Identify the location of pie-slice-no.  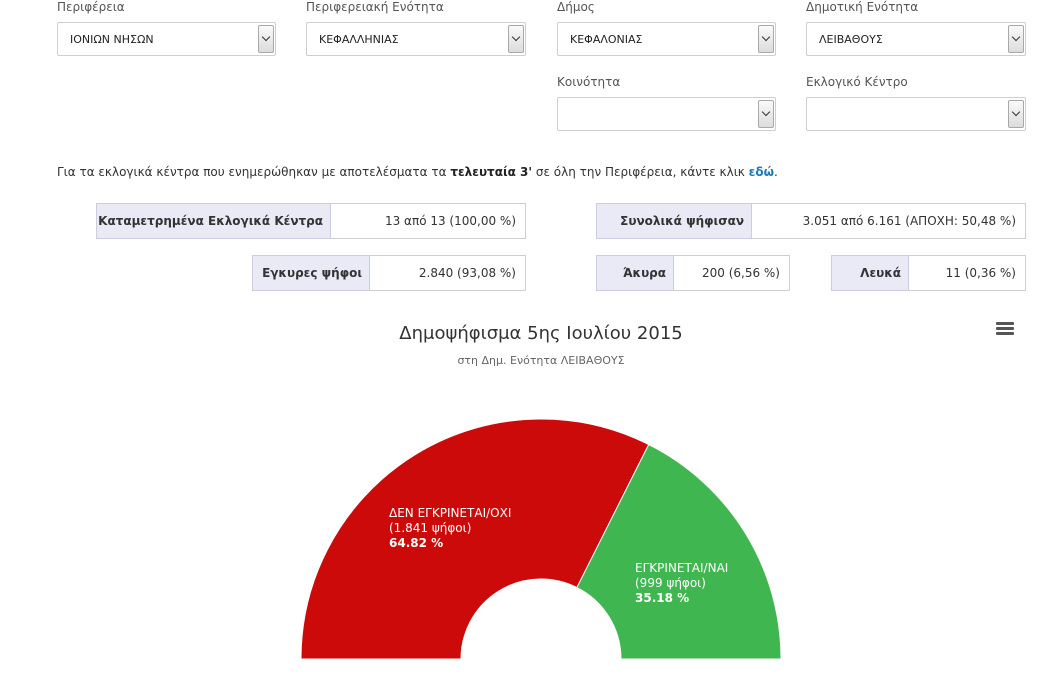
(475, 539).